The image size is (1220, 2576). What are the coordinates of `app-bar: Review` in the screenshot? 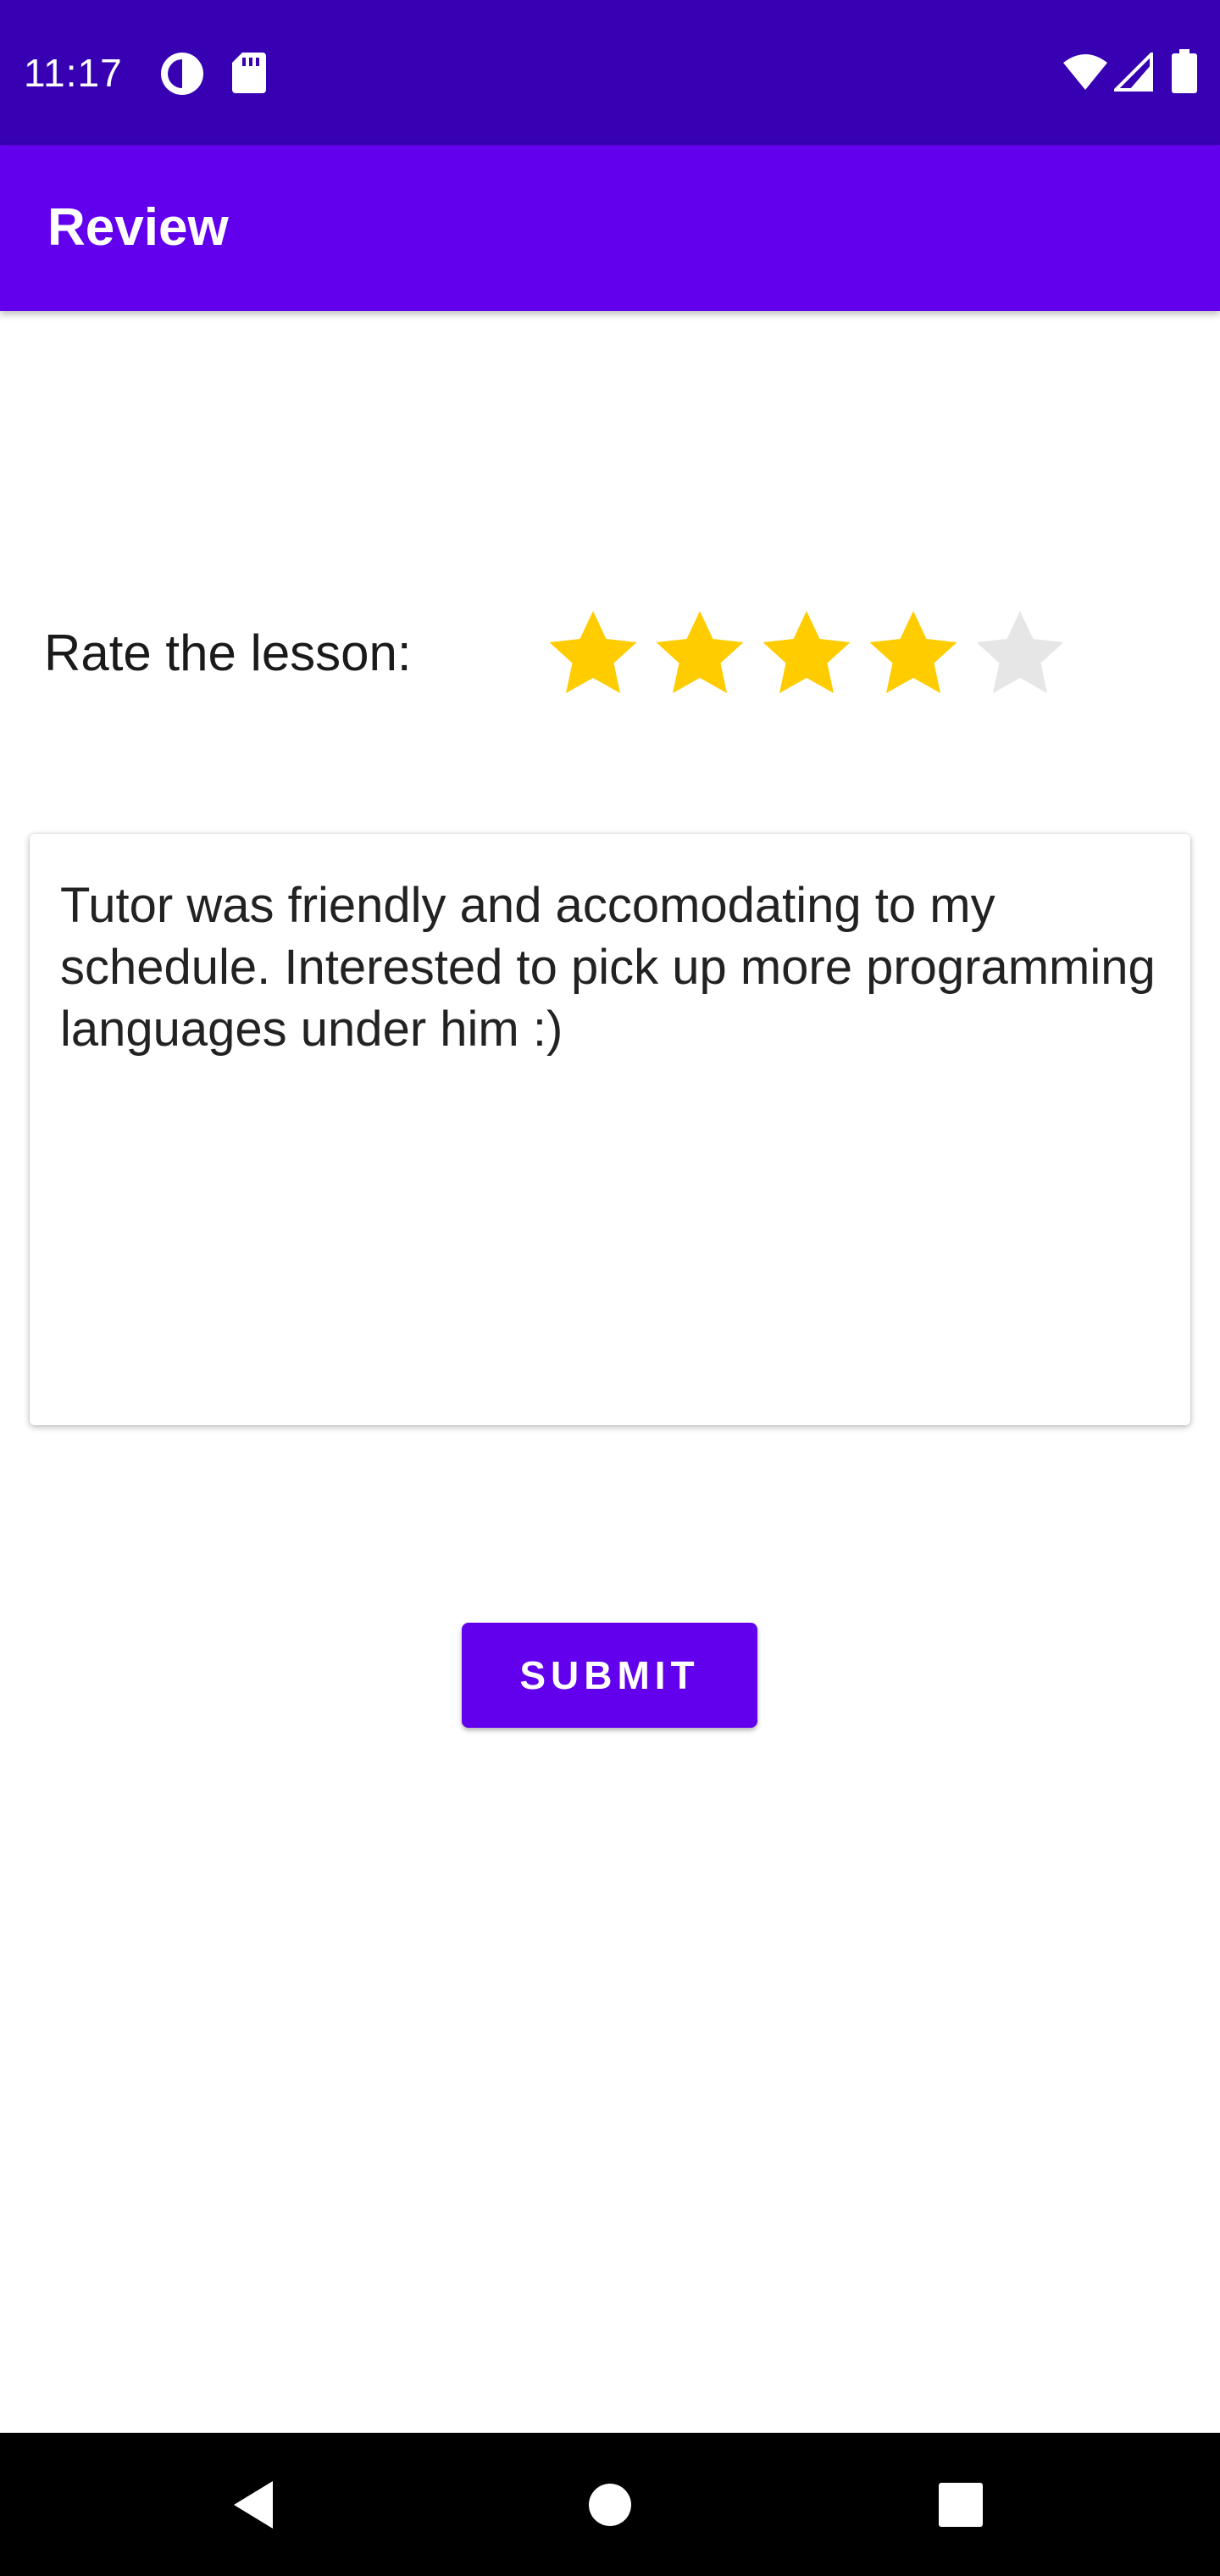 It's located at (610, 228).